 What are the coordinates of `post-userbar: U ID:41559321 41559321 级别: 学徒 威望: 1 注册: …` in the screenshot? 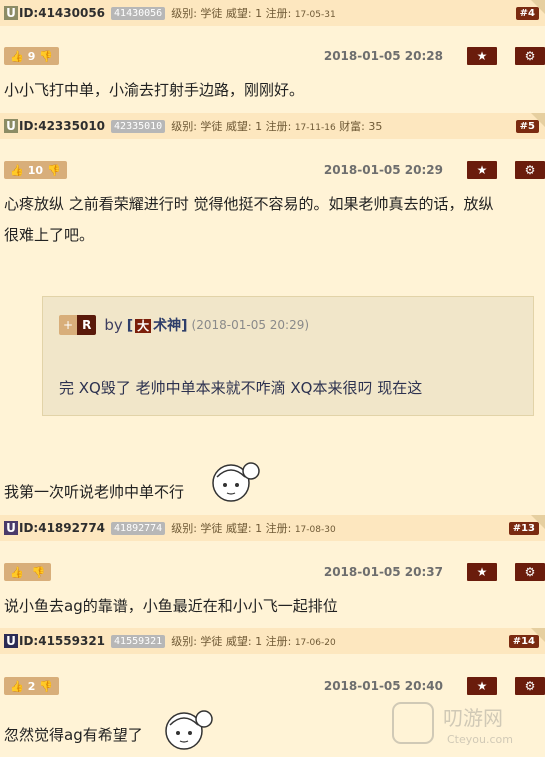 It's located at (272, 641).